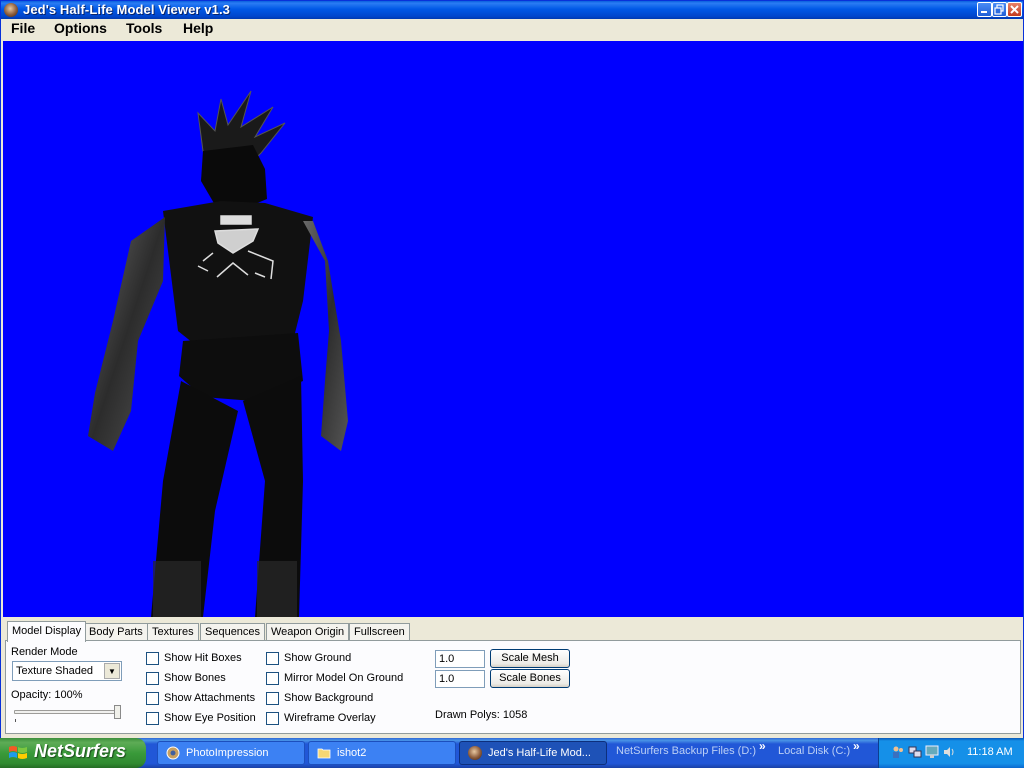 Image resolution: width=1024 pixels, height=768 pixels. I want to click on window-title: Jed's Half-Life Model Viewer v1.3, so click(127, 9).